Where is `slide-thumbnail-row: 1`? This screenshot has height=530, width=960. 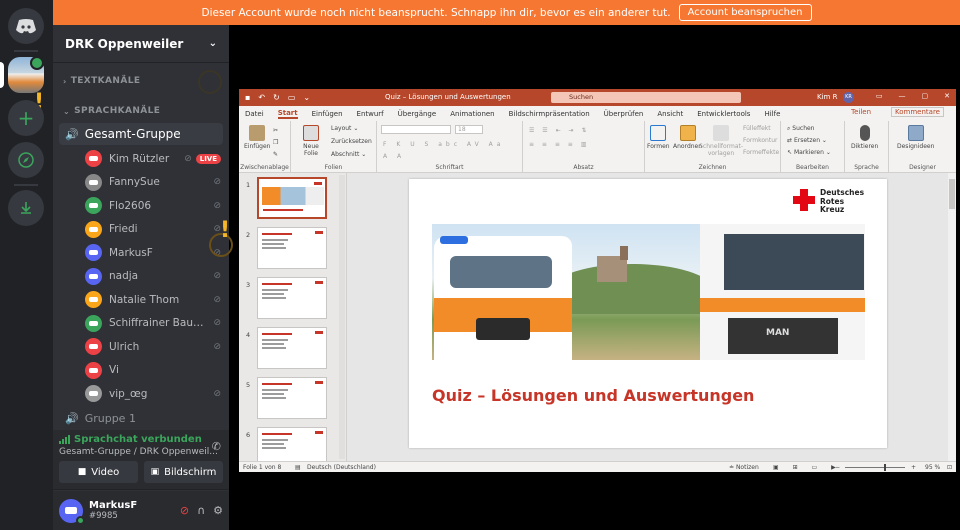 slide-thumbnail-row: 1 is located at coordinates (293, 201).